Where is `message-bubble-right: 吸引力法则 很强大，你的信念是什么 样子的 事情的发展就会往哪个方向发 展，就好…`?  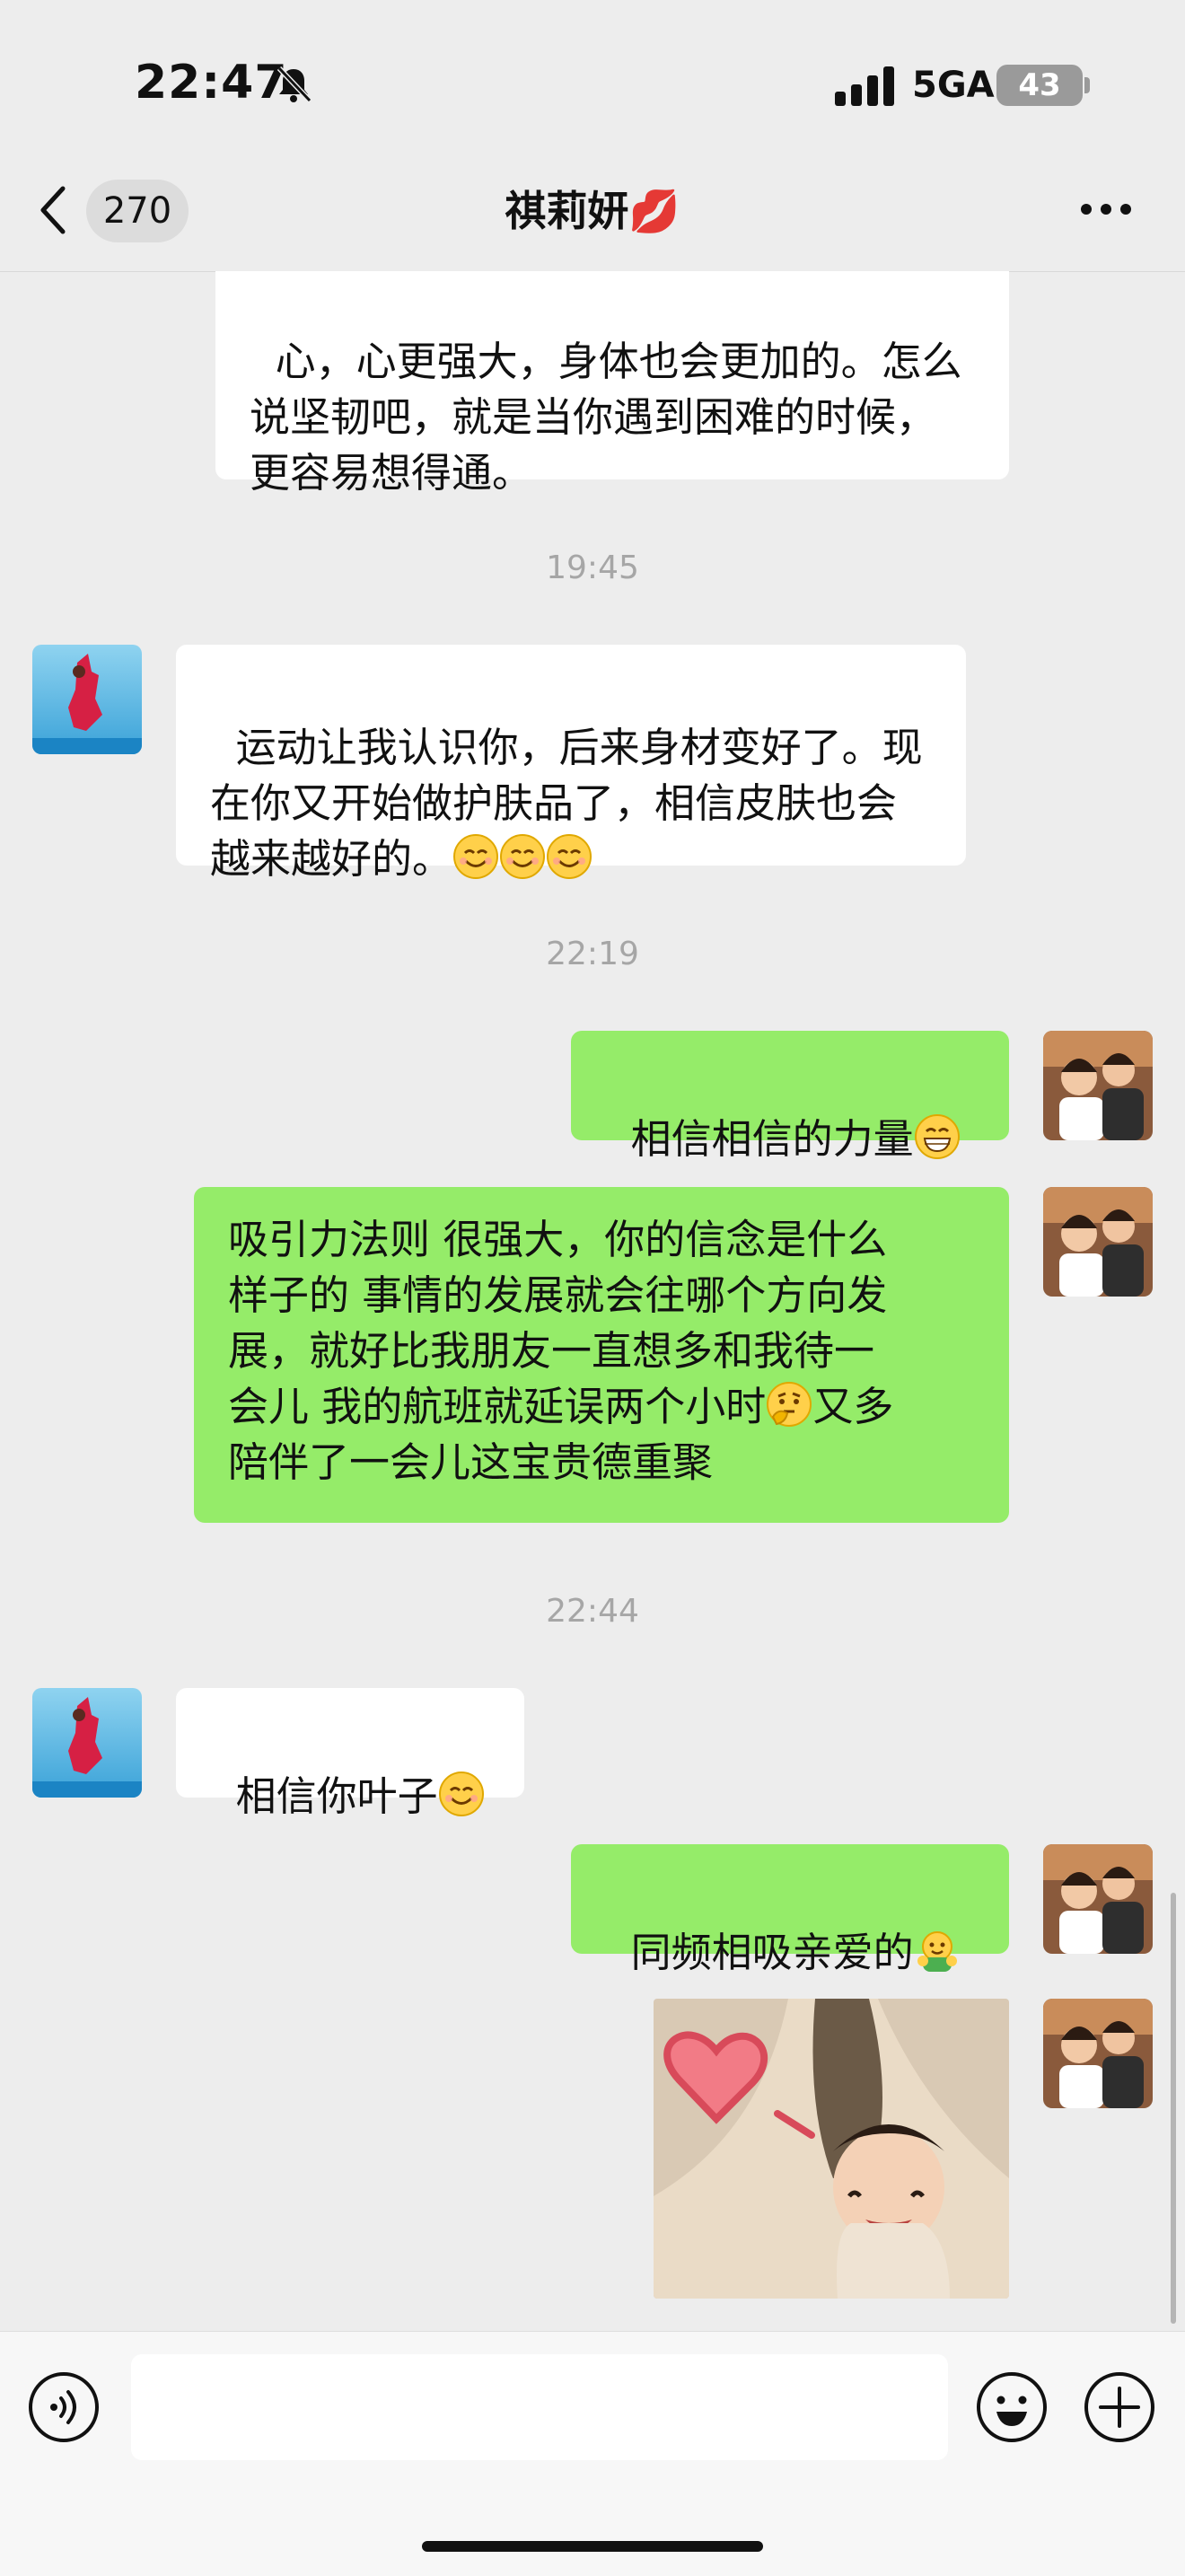 message-bubble-right: 吸引力法则 很强大，你的信念是什么 样子的 事情的发展就会往哪个方向发 展，就好… is located at coordinates (601, 1355).